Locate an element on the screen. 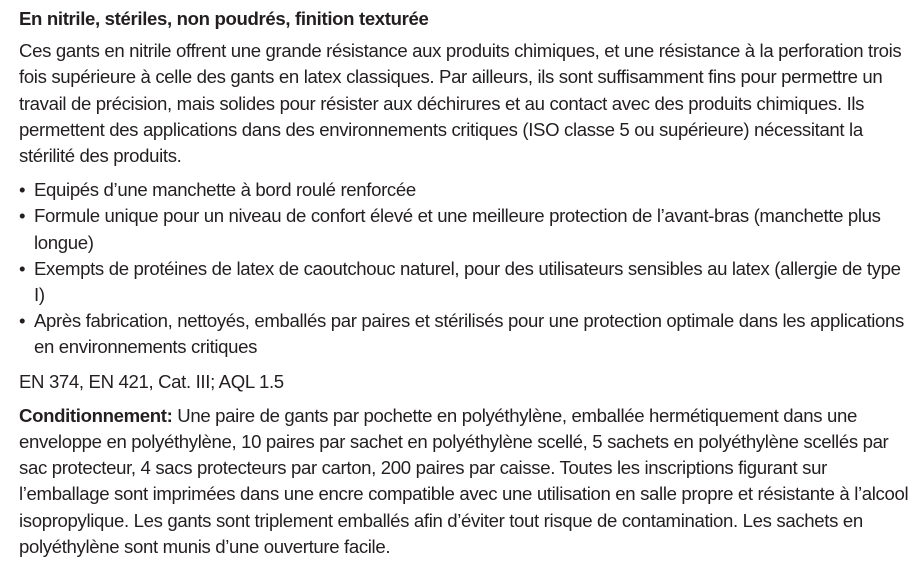 The width and height of the screenshot is (923, 568). norms-line: EN 374, EN 421, Cat. III; AQL 1.5 is located at coordinates (151, 381).